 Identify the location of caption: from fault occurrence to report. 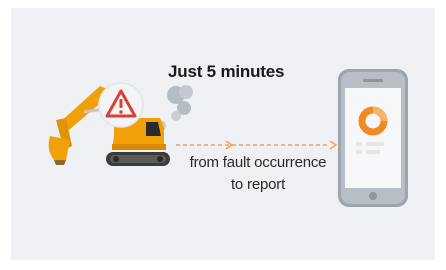
(258, 174).